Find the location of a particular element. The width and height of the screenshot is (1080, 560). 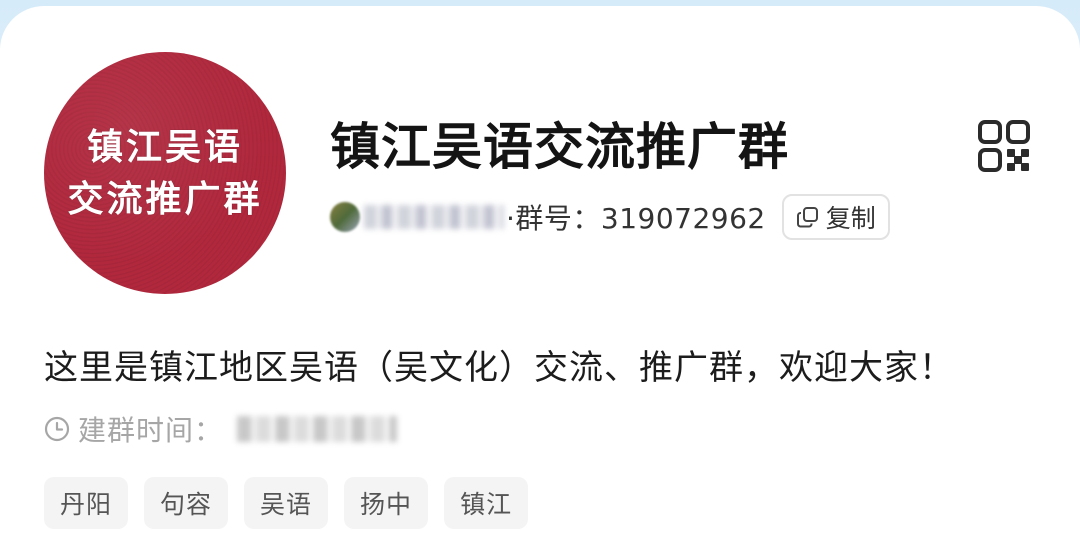

avatar-text-line1: 镇江吴语 is located at coordinates (164, 147).